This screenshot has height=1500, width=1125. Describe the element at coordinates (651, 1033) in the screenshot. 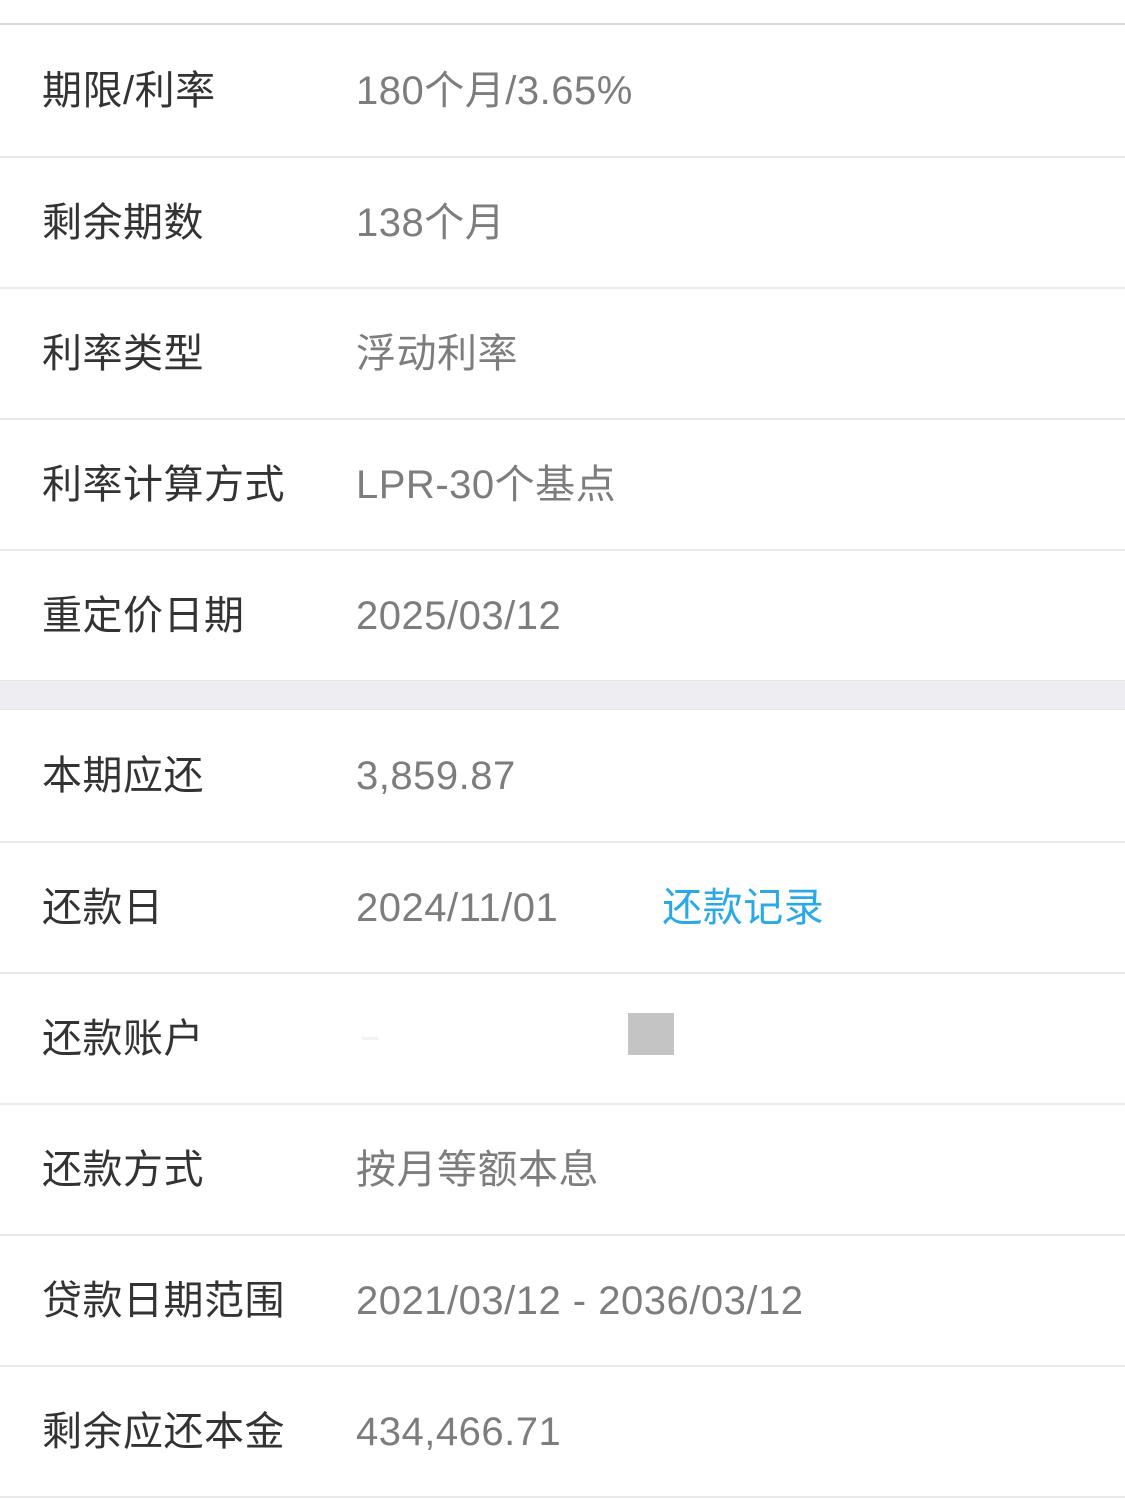

I see `redaction-block` at that location.